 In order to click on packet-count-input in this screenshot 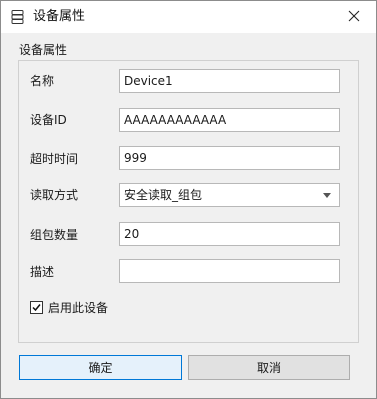, I will do `click(229, 234)`.